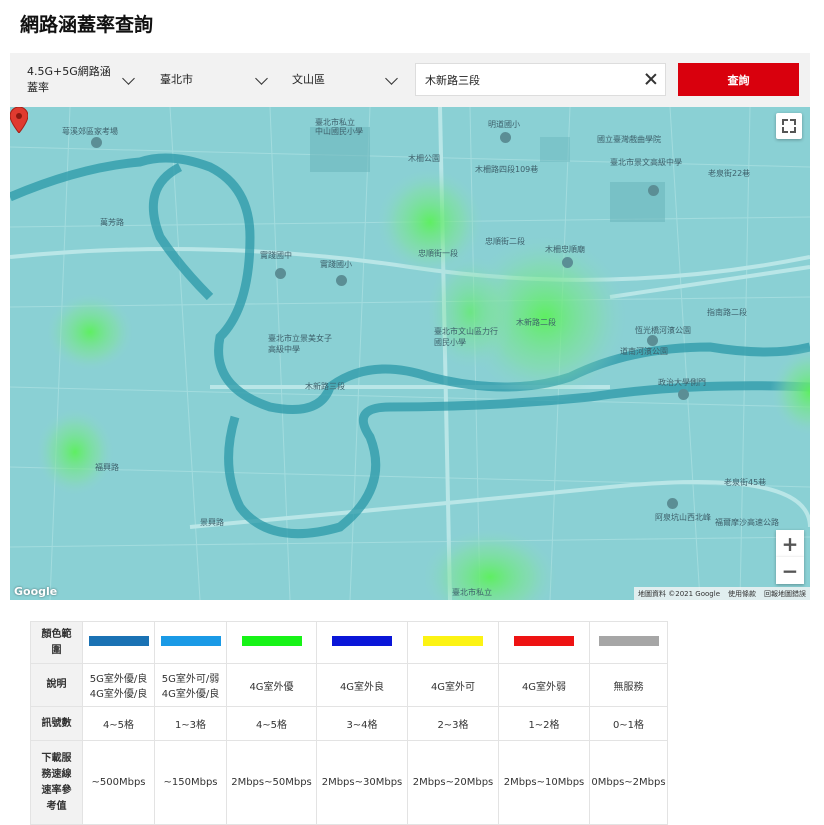  What do you see at coordinates (504, 124) in the screenshot?
I see `map-label: 明道國小` at bounding box center [504, 124].